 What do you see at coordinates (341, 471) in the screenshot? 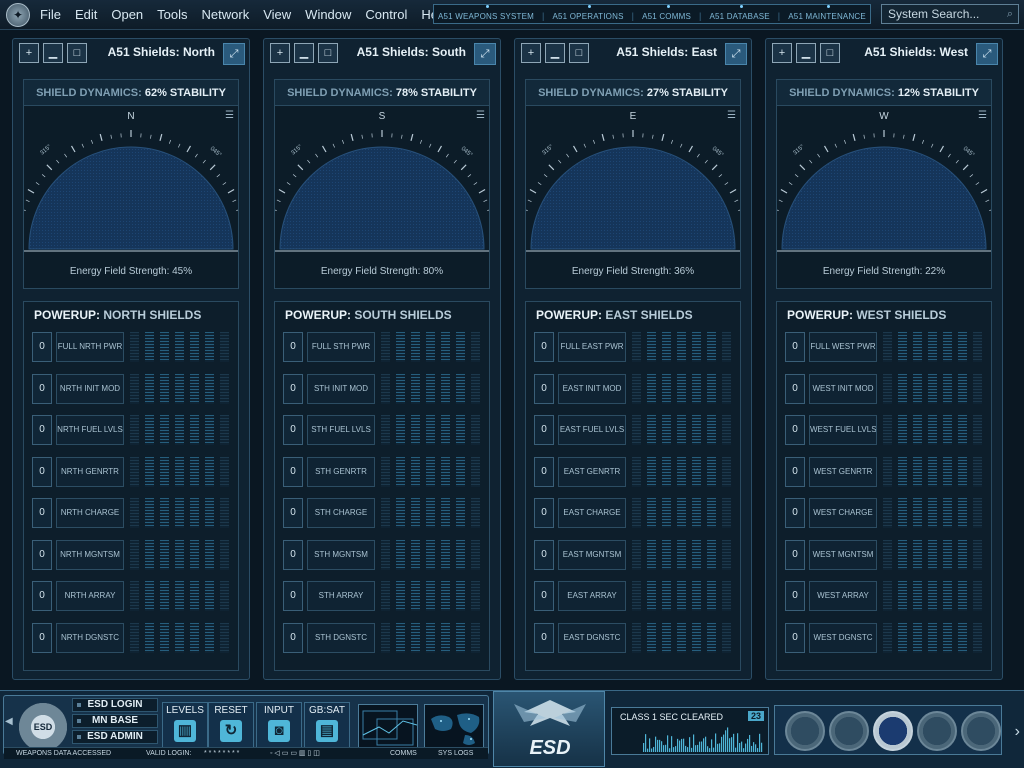
I see `powerup-label: STH GENRTR` at bounding box center [341, 471].